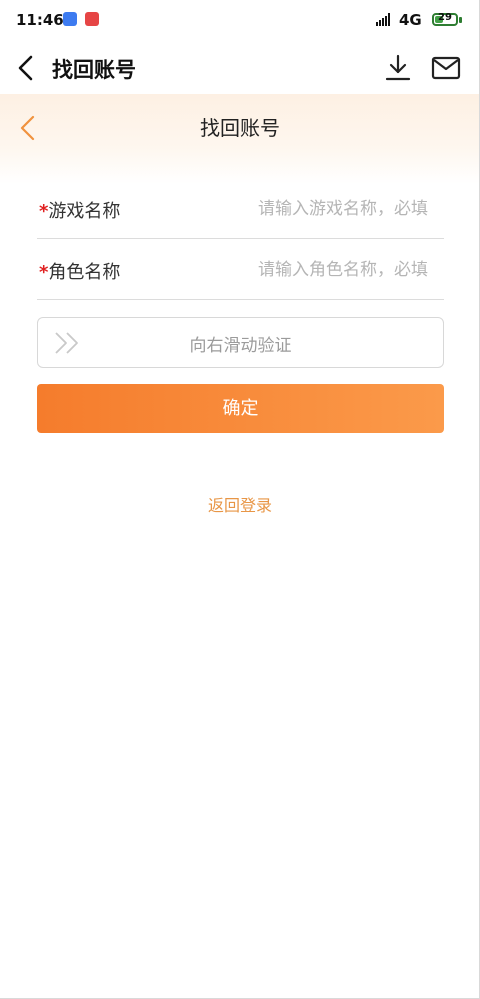  Describe the element at coordinates (460, 20) in the screenshot. I see `battery-tip` at that location.